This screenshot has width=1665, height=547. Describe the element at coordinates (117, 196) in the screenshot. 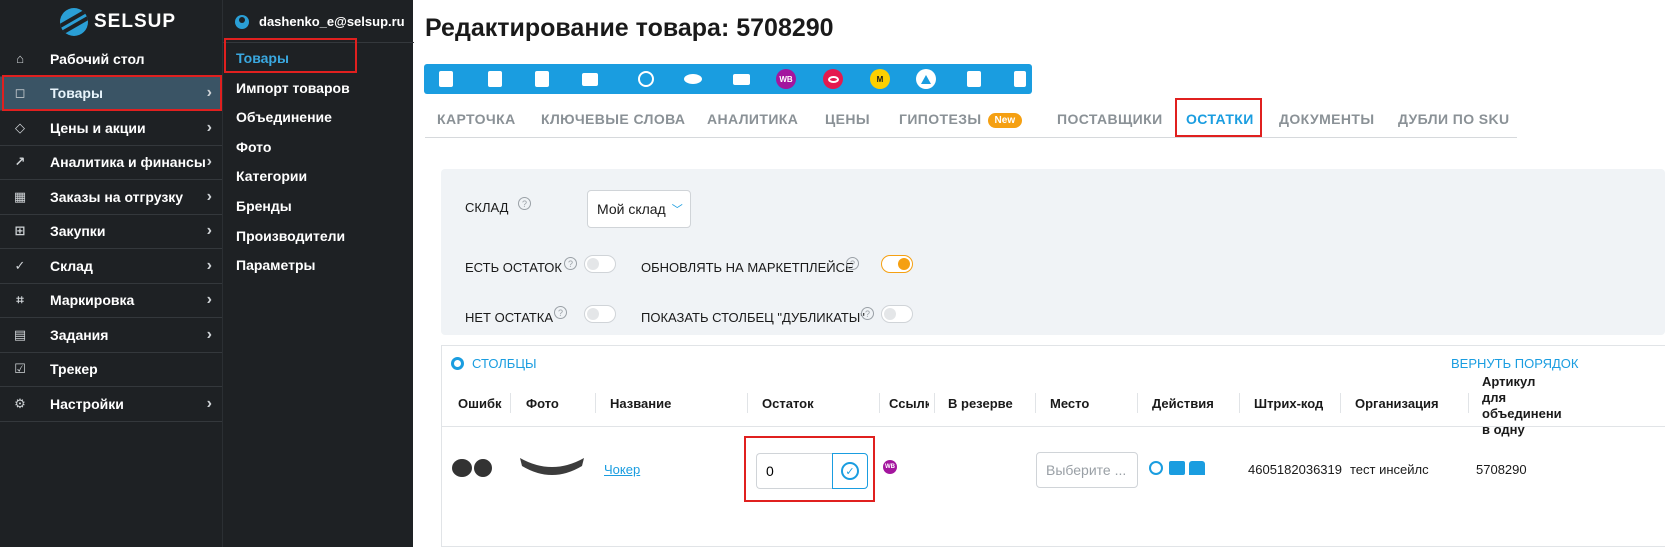

I see `sidebar-item-label: Заказы на отгрузку` at that location.